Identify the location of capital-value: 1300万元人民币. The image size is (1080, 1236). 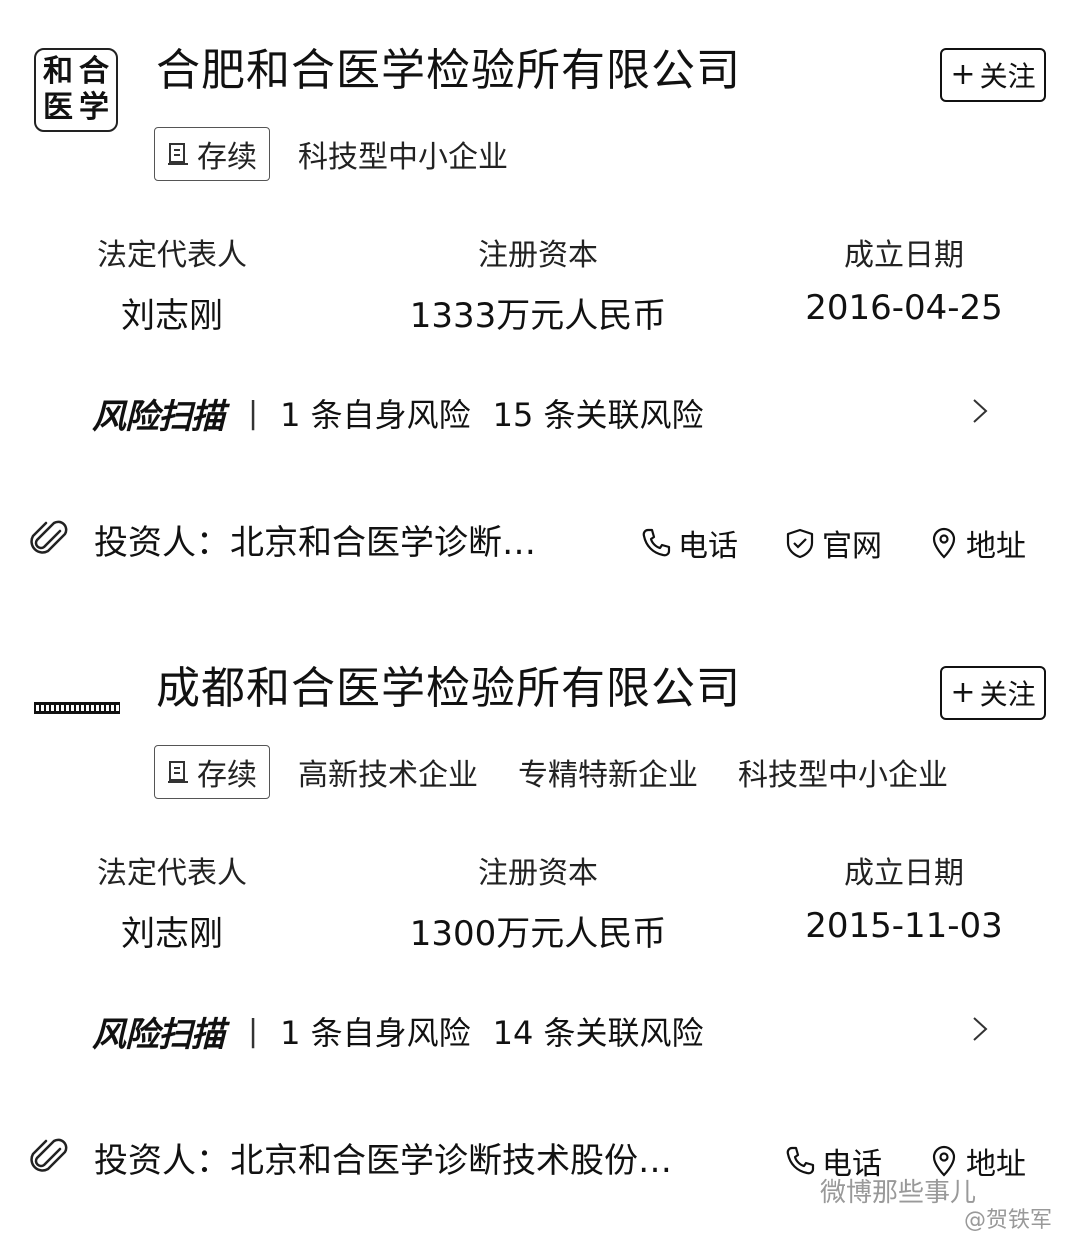
(538, 934).